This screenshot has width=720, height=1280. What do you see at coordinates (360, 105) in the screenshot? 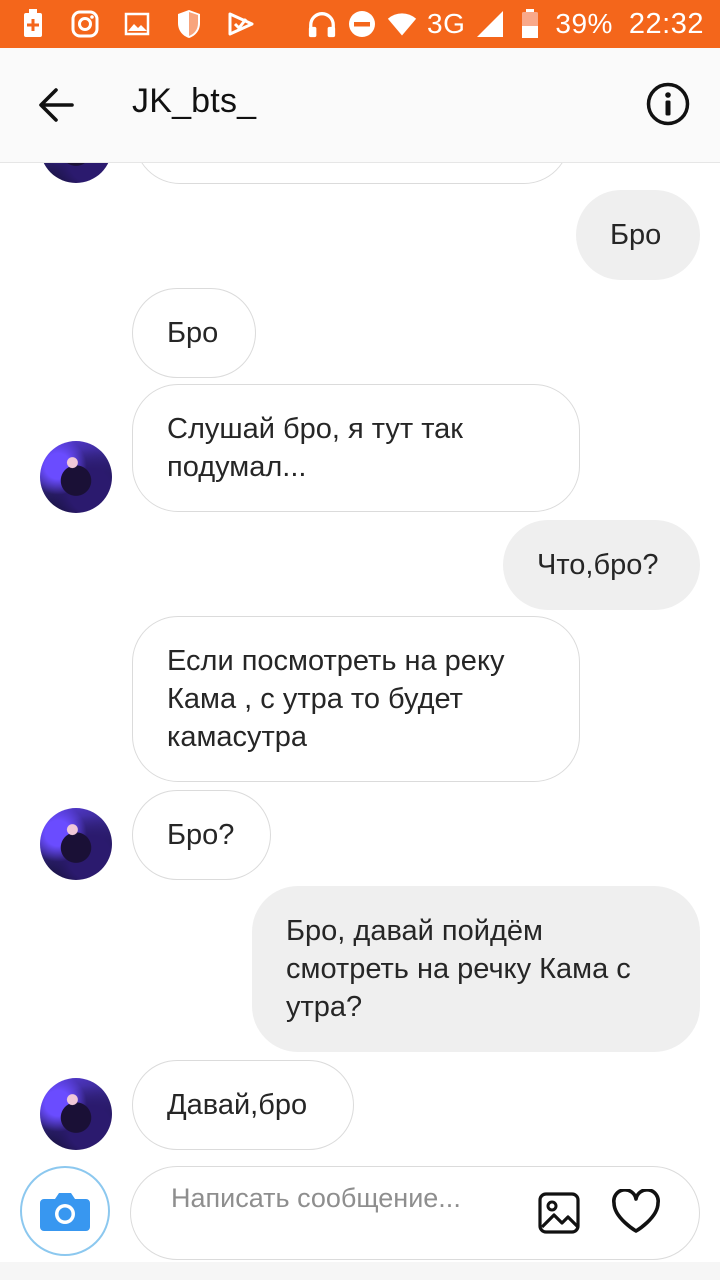
I see `chat-header: JK_bts_` at bounding box center [360, 105].